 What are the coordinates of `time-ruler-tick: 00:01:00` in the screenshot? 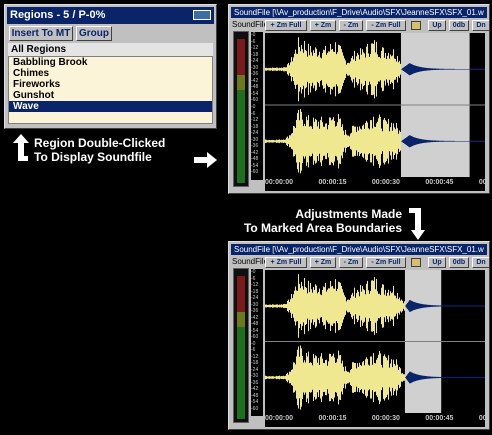 It's located at (483, 182).